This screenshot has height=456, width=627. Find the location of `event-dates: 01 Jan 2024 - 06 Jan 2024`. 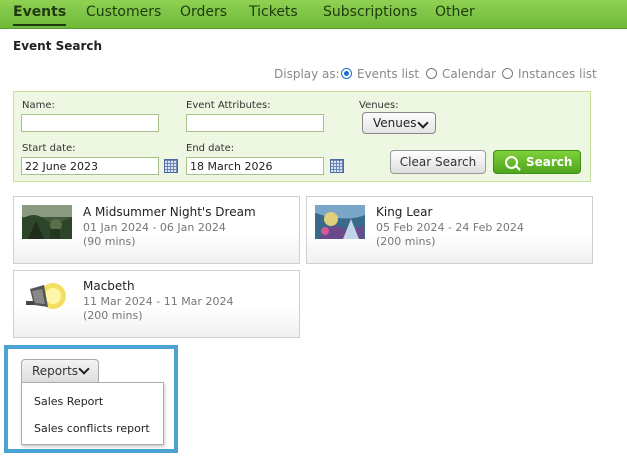

event-dates: 01 Jan 2024 - 06 Jan 2024 is located at coordinates (154, 227).